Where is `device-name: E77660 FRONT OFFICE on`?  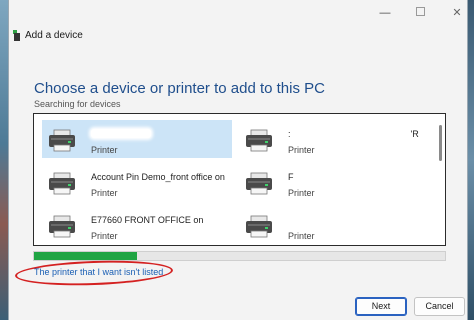
device-name: E77660 FRONT OFFICE on is located at coordinates (147, 220).